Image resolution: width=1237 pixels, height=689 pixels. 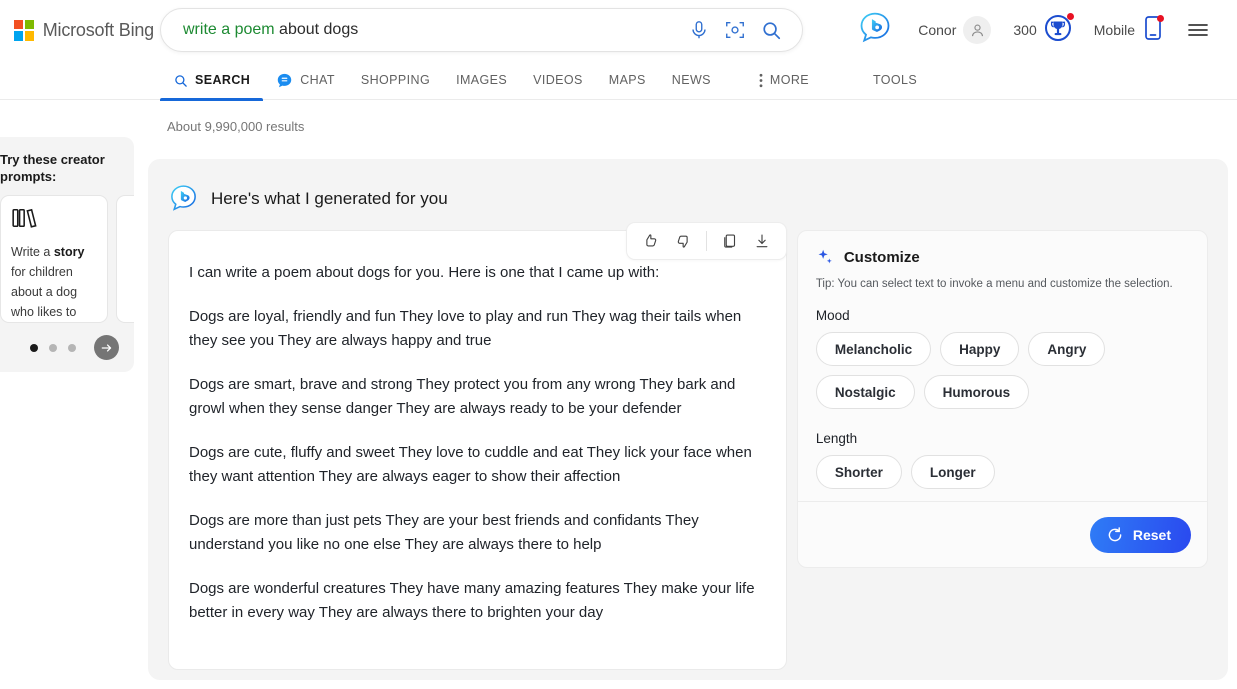 What do you see at coordinates (24, 30) in the screenshot?
I see `microsoft-logo-icon` at bounding box center [24, 30].